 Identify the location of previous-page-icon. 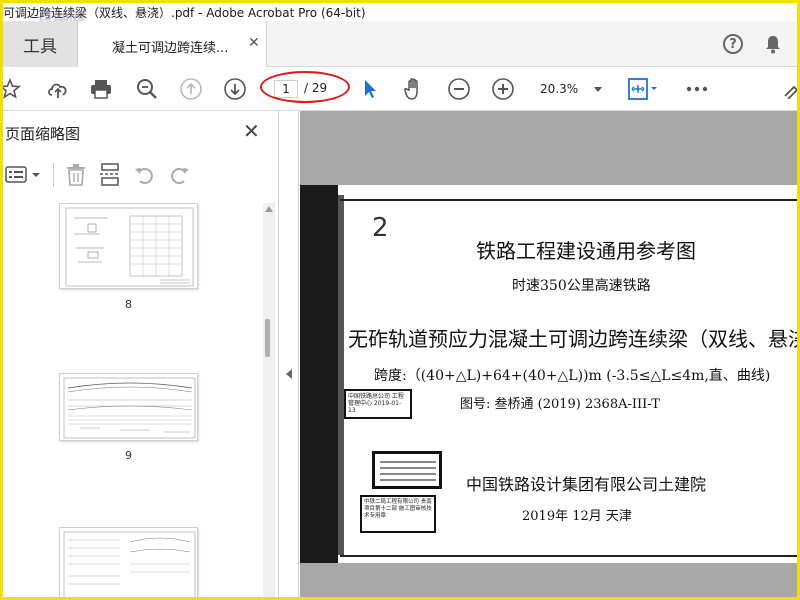
(191, 89).